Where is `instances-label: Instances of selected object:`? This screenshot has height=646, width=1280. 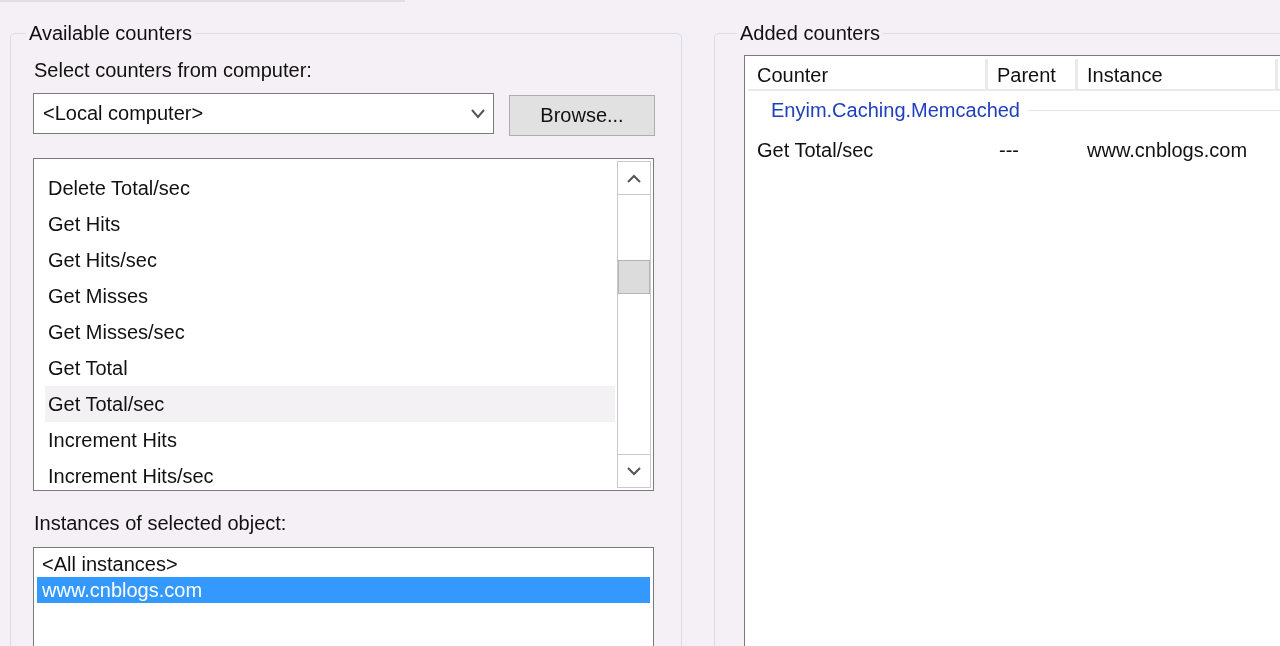
instances-label: Instances of selected object: is located at coordinates (161, 523).